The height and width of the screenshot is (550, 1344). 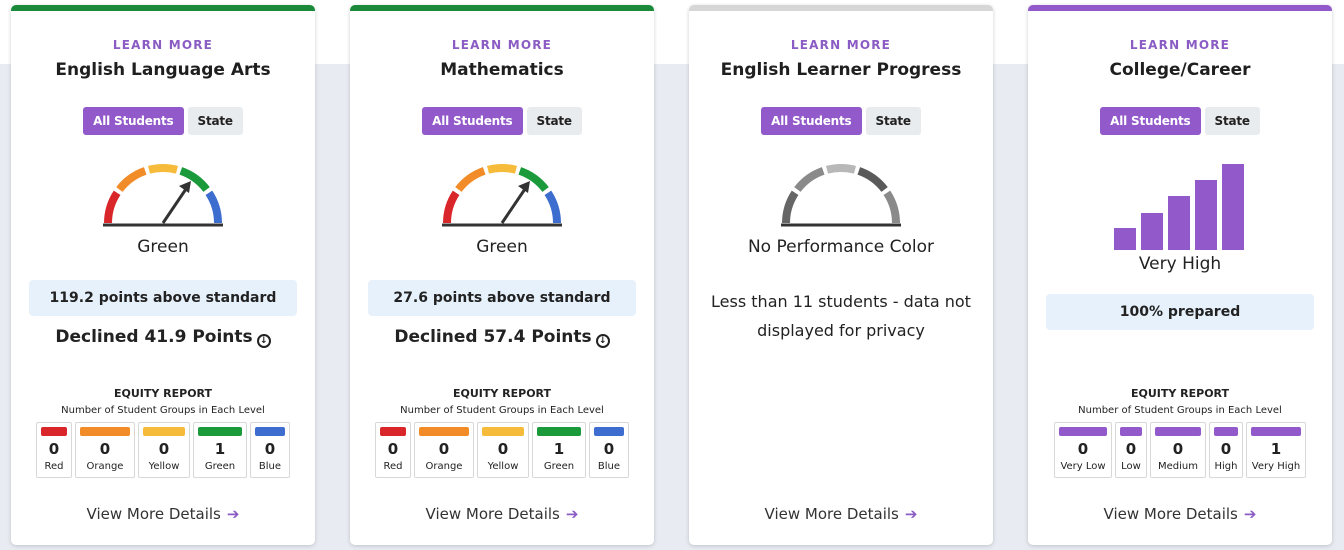 I want to click on level-very-high: 1 Very High, so click(x=1276, y=450).